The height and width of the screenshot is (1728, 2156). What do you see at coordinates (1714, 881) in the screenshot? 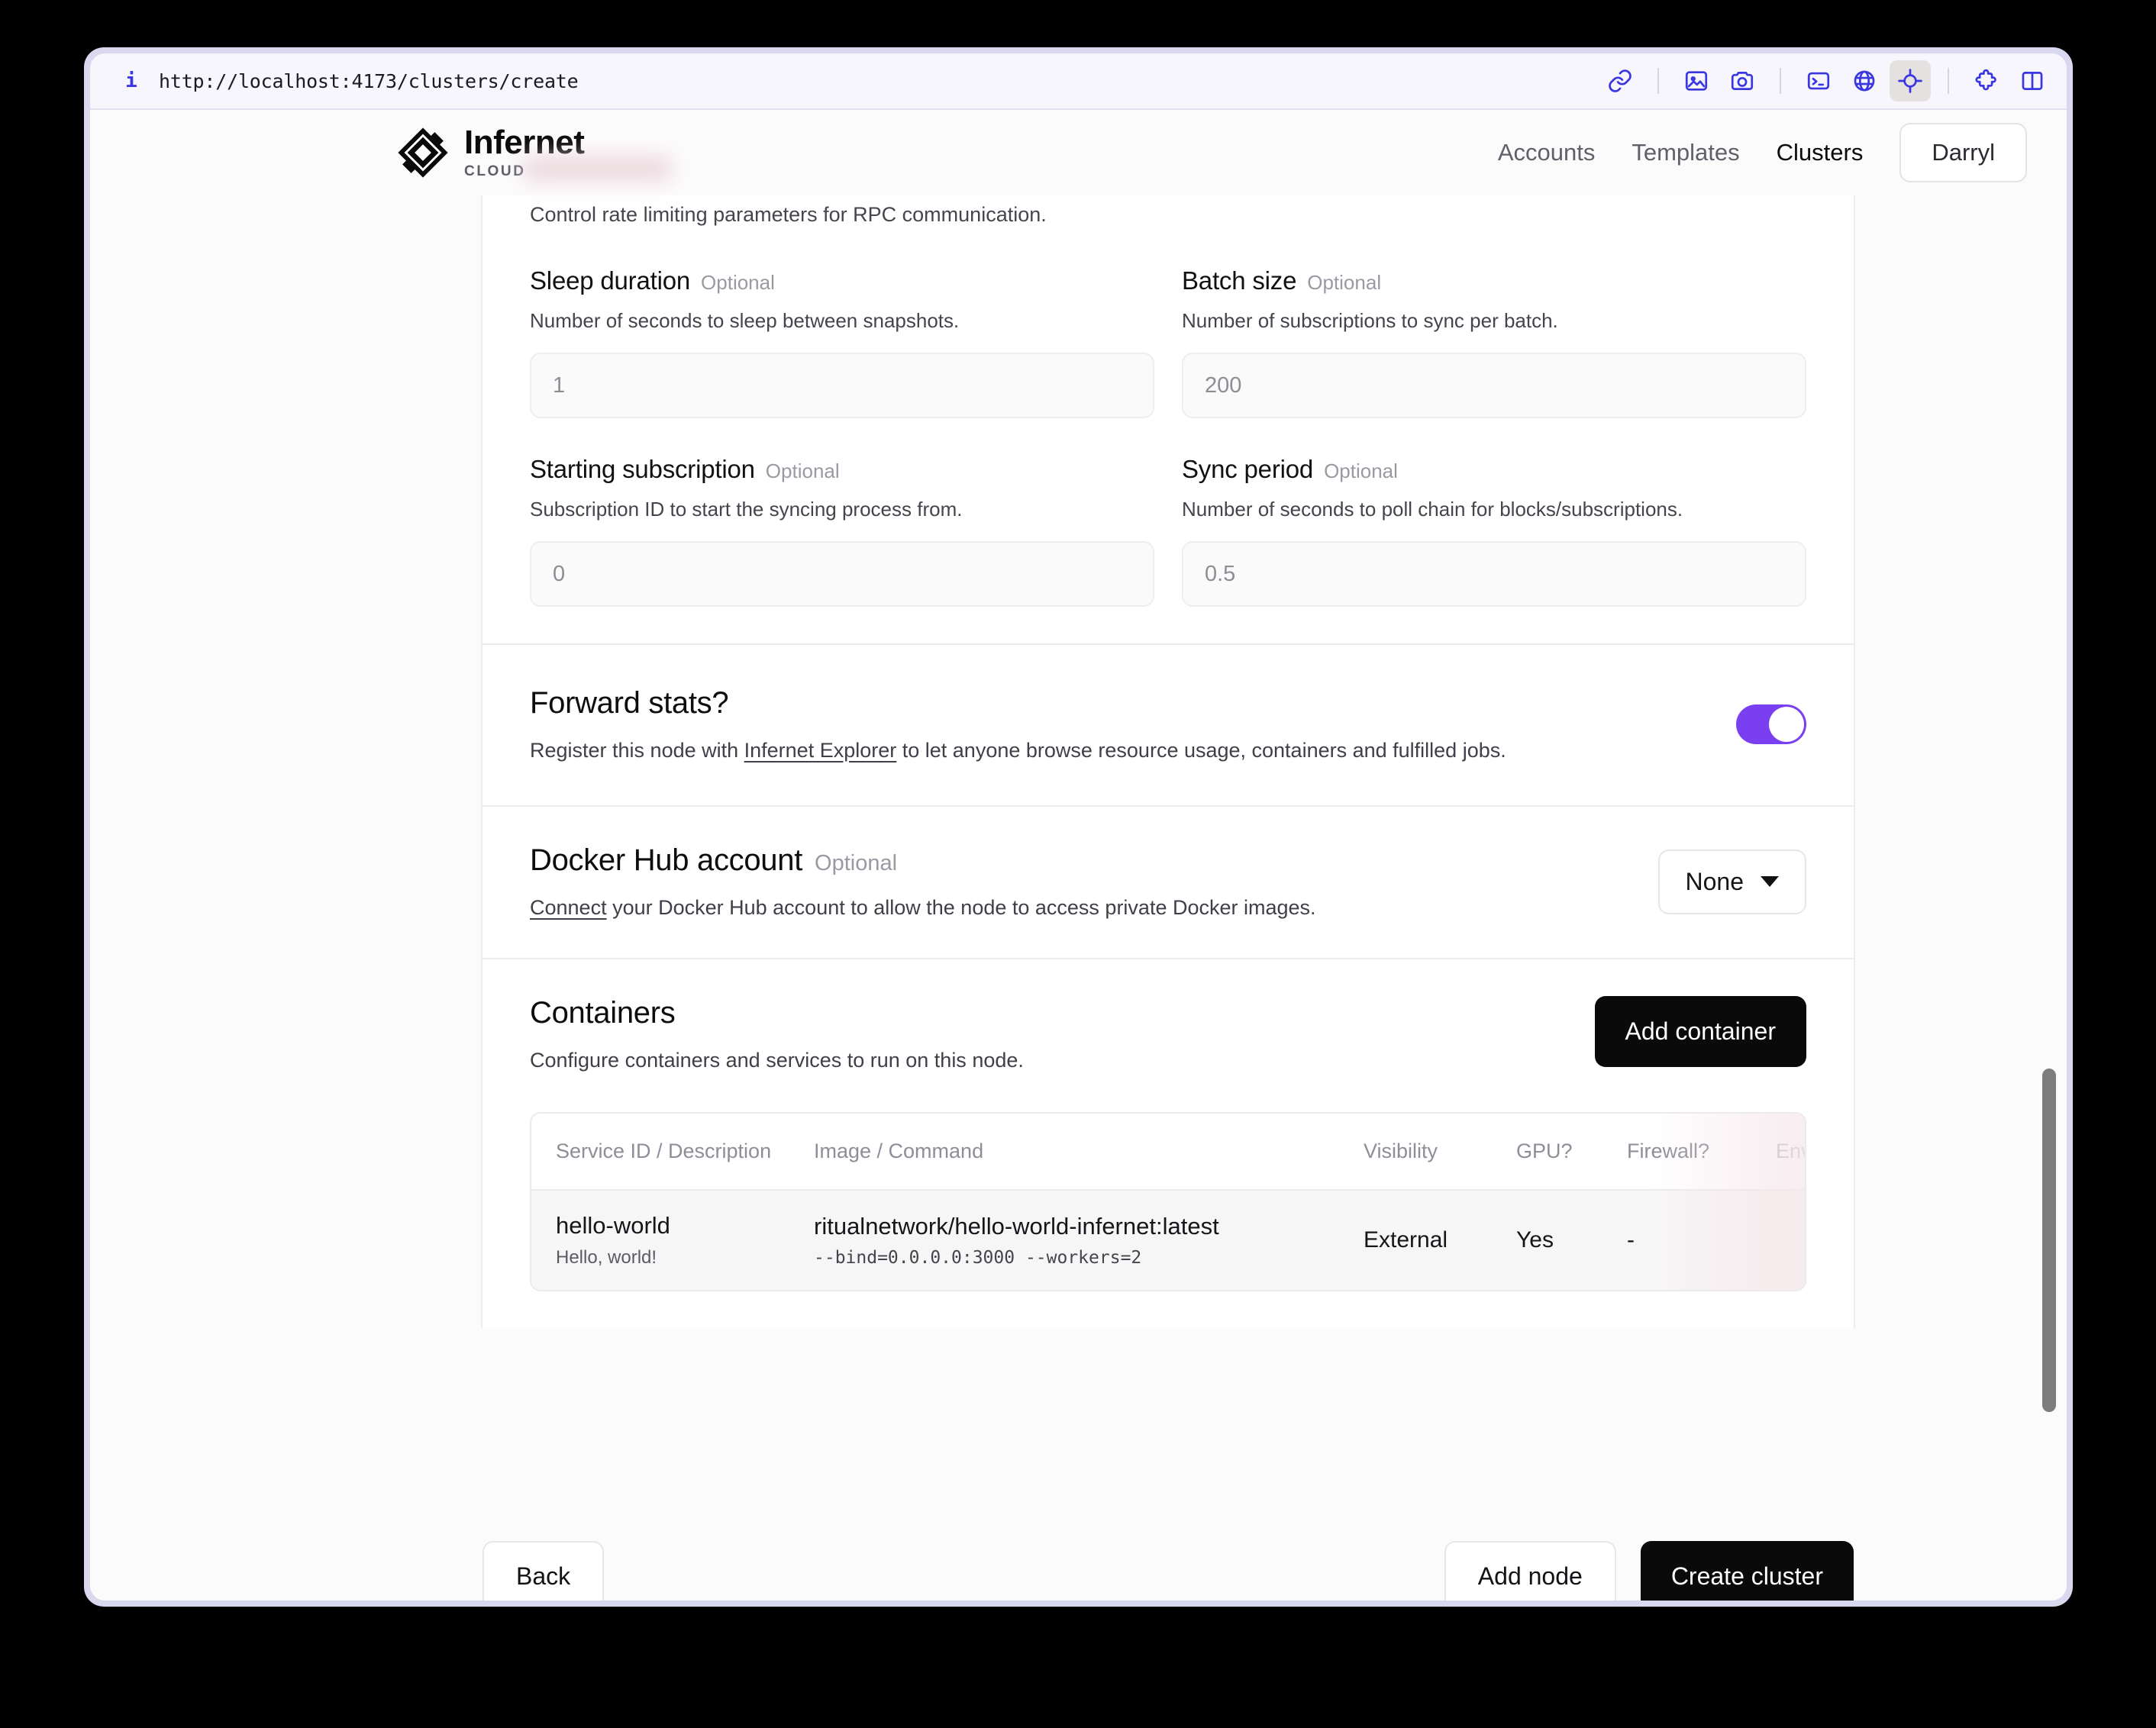
I see `select-value: None` at bounding box center [1714, 881].